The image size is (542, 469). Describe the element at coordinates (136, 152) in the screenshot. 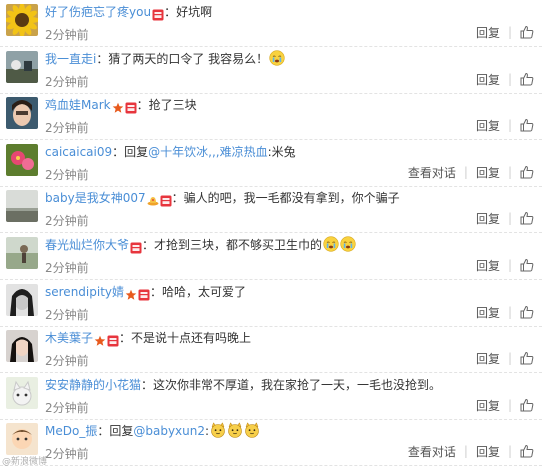

I see `reply-prefix: 回复` at that location.